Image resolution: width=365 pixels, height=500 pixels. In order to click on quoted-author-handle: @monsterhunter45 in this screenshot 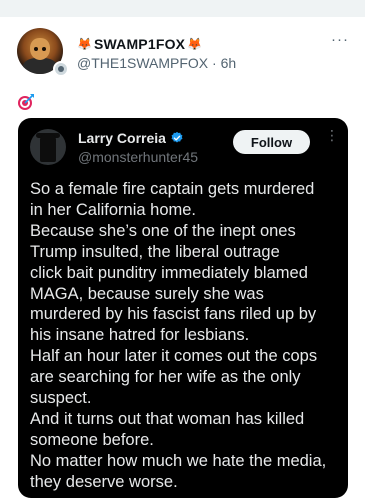, I will do `click(138, 157)`.